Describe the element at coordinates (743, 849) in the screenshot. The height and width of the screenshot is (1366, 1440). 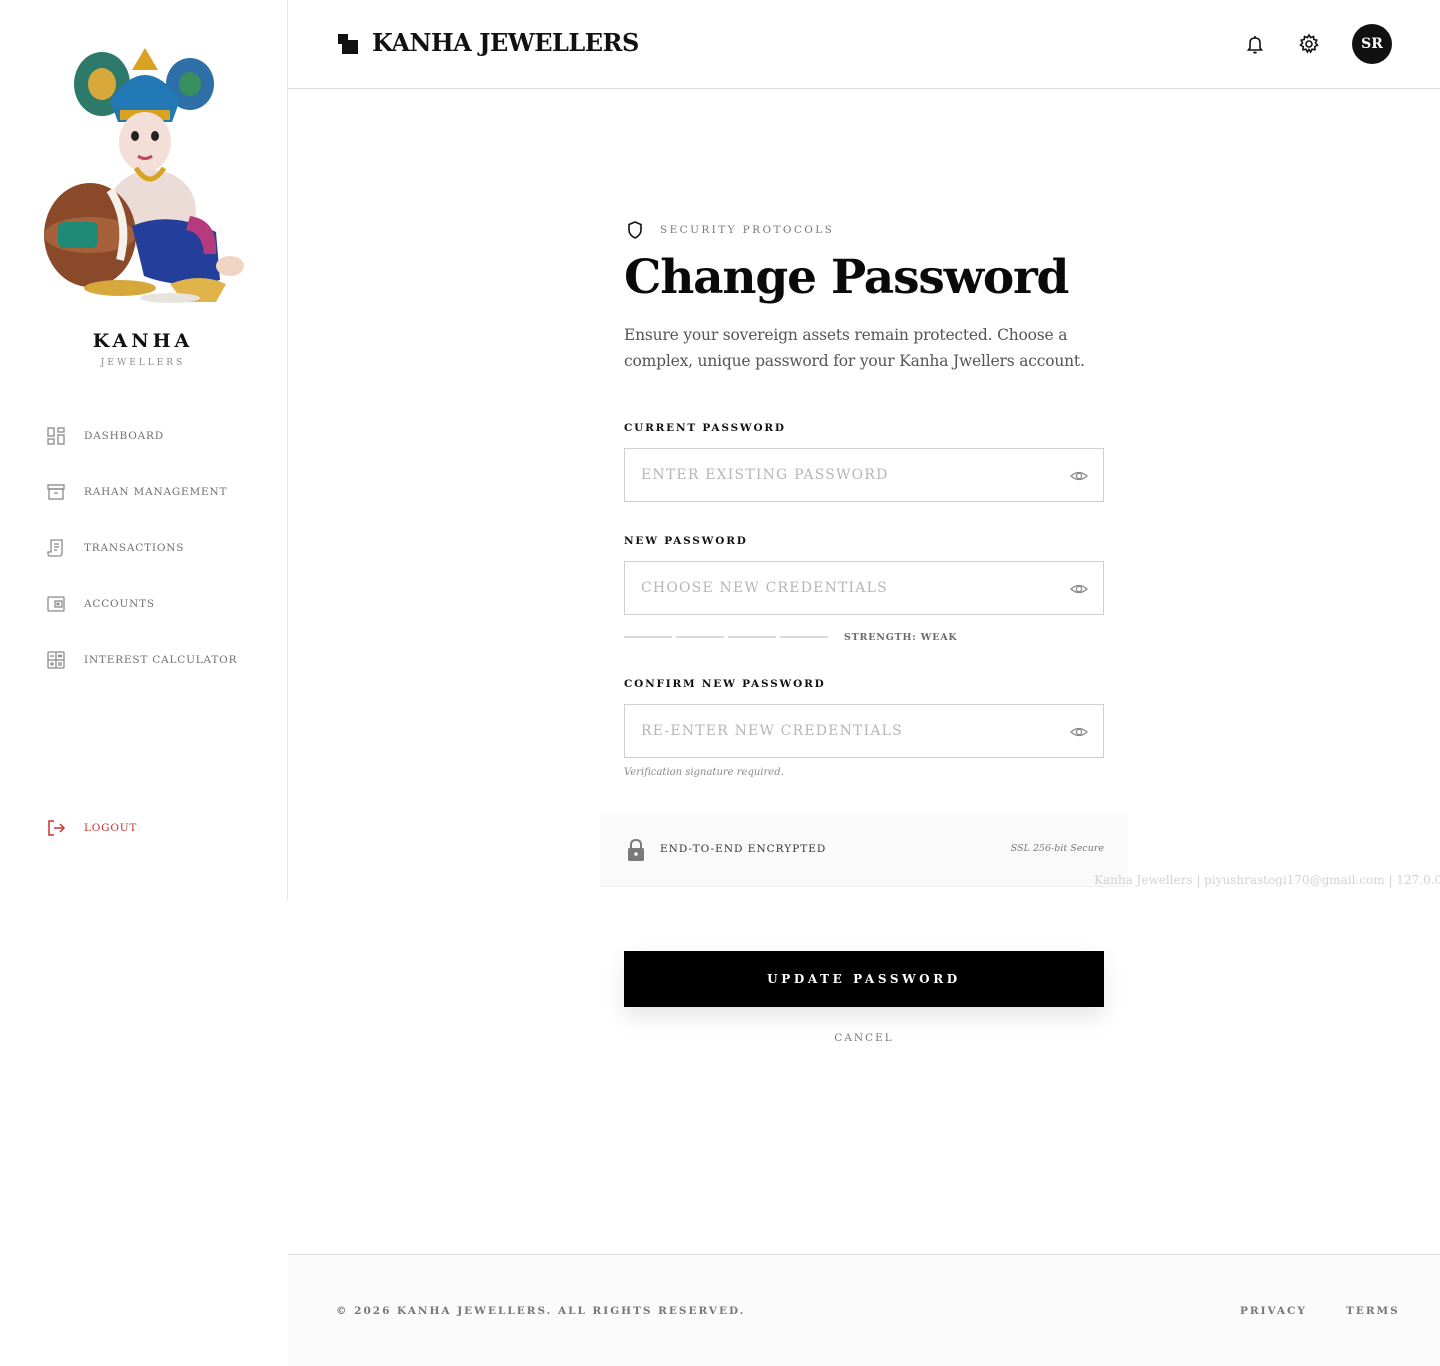
I see `encryption-label: END-TO-END ENCRYPTED` at that location.